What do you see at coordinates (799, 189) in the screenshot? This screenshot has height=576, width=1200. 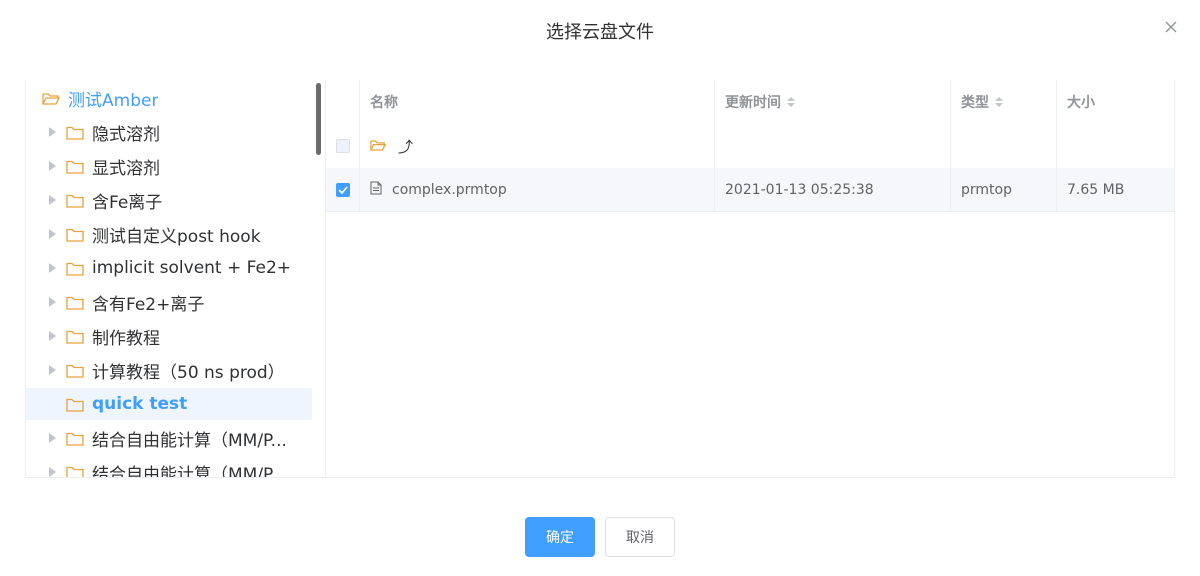 I see `file-updated: 2021-01-13 05:25:38` at bounding box center [799, 189].